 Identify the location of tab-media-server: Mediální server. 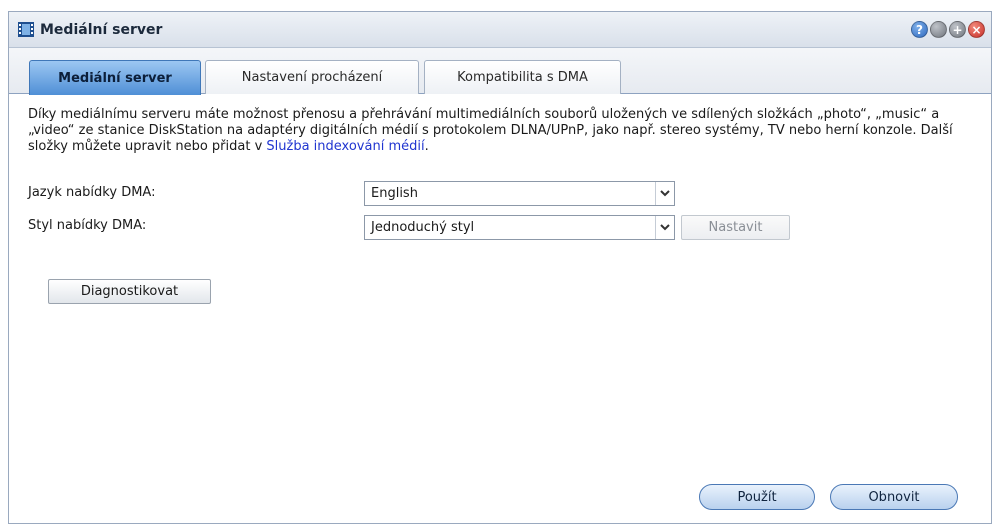
(115, 77).